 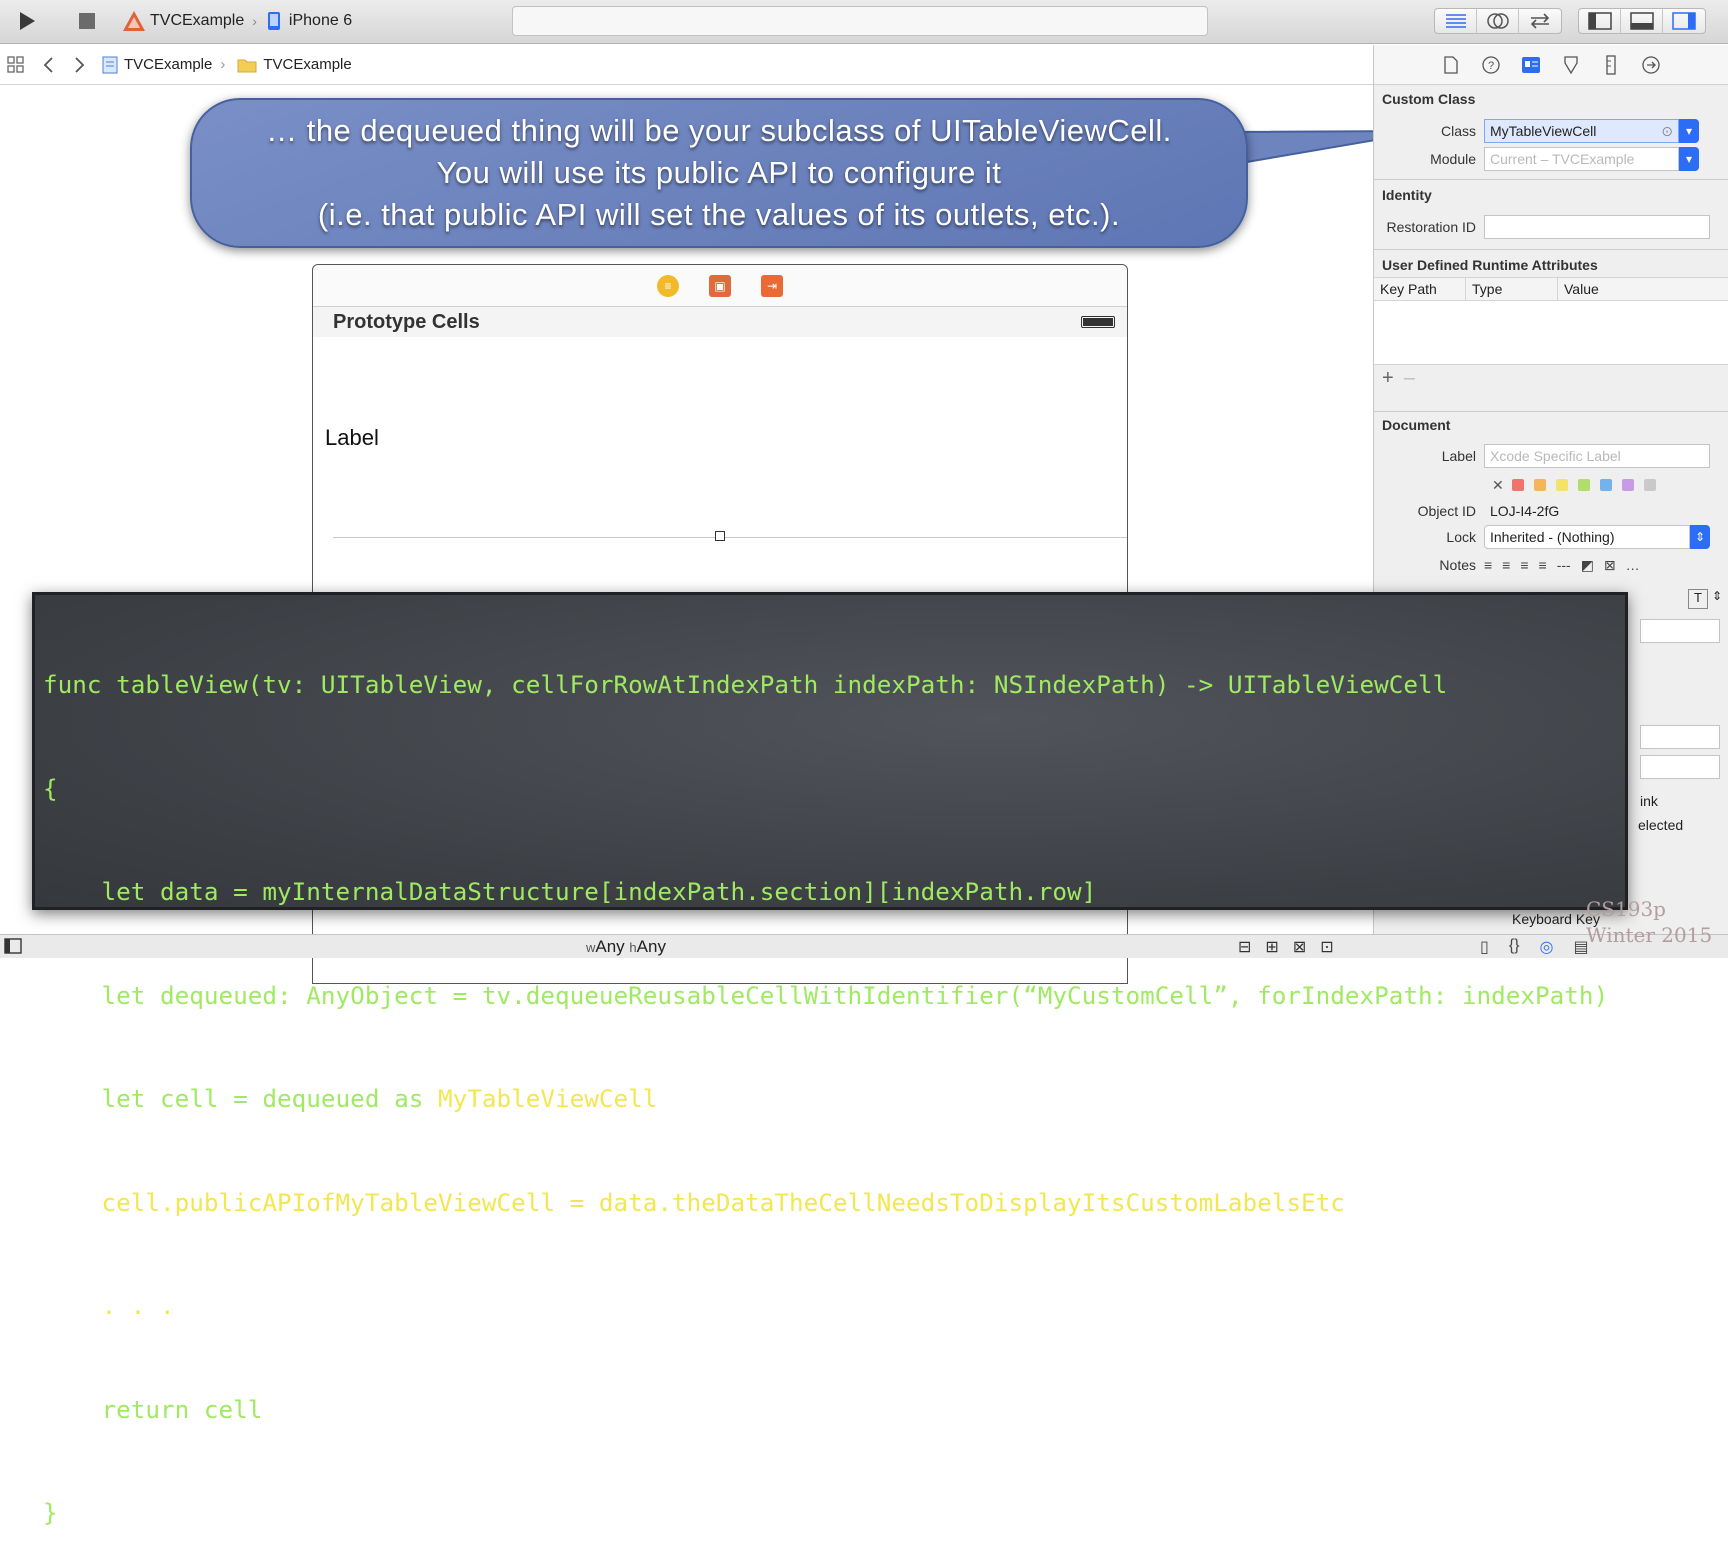 What do you see at coordinates (1600, 21) in the screenshot?
I see `toggle-navigator-button` at bounding box center [1600, 21].